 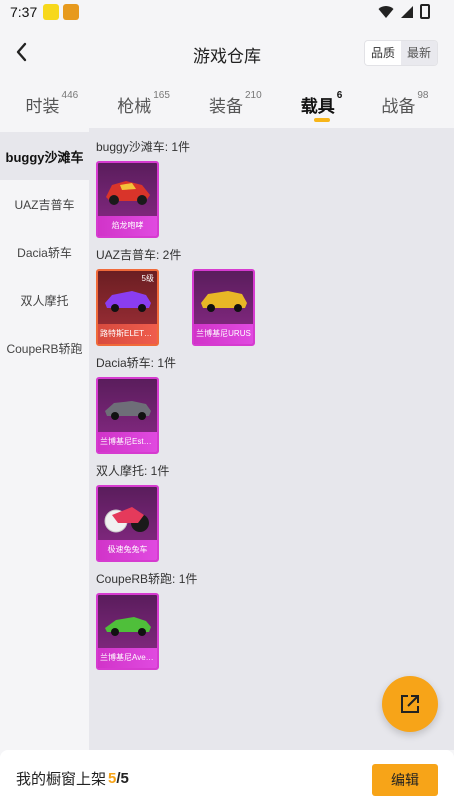 I want to click on vehicle-name: 极速兔兔车, so click(x=127, y=550).